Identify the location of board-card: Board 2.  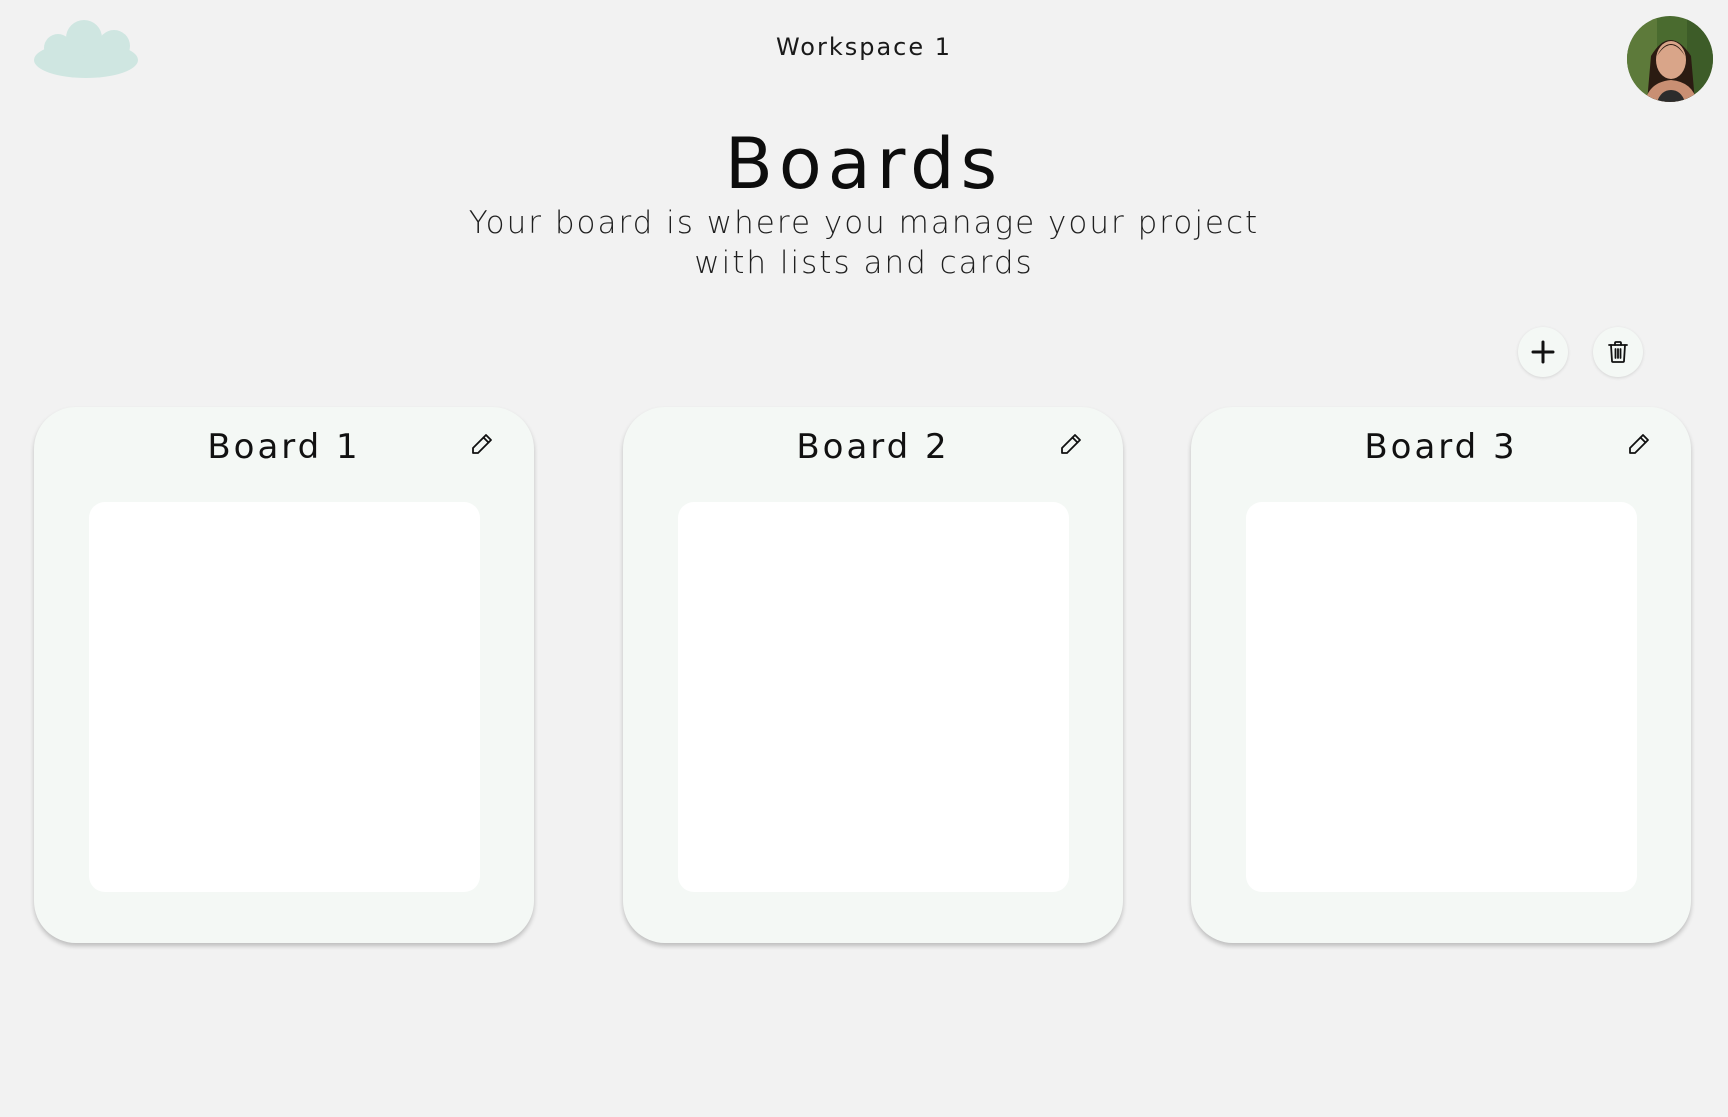
(873, 675).